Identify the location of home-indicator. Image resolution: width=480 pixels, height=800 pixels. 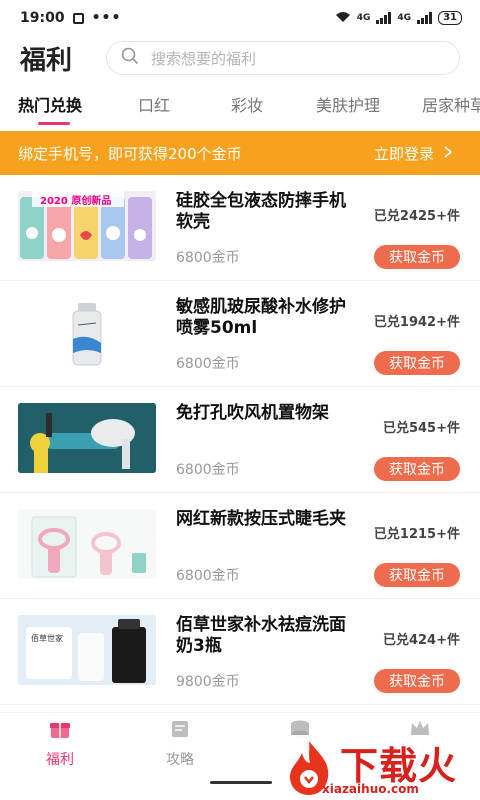
(241, 782).